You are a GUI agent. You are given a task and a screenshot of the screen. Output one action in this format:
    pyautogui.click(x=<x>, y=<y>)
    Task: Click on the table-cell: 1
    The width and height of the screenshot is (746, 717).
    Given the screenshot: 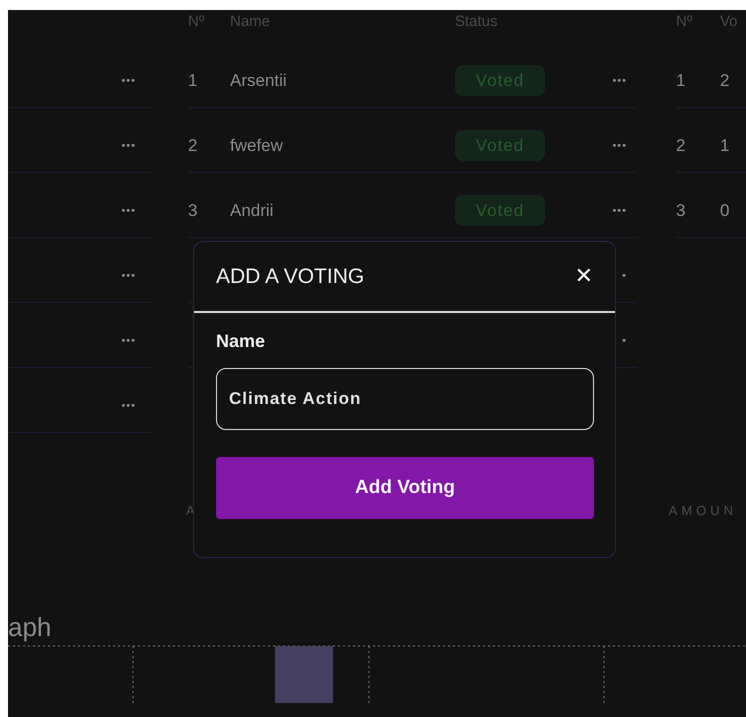 What is the action you would take?
    pyautogui.click(x=193, y=80)
    